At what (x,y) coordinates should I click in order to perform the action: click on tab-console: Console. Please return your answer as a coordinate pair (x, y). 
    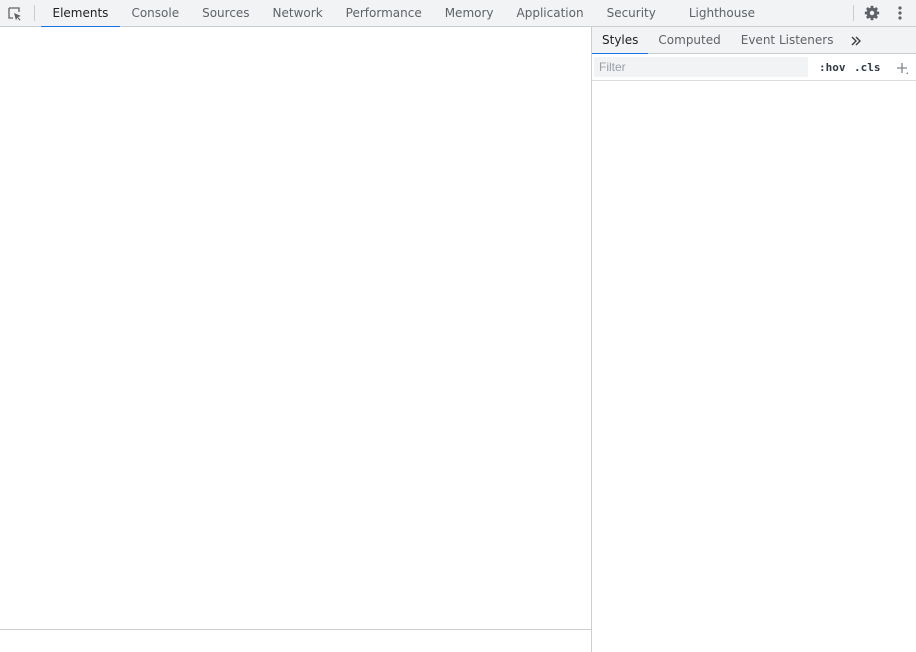
    Looking at the image, I should click on (155, 13).